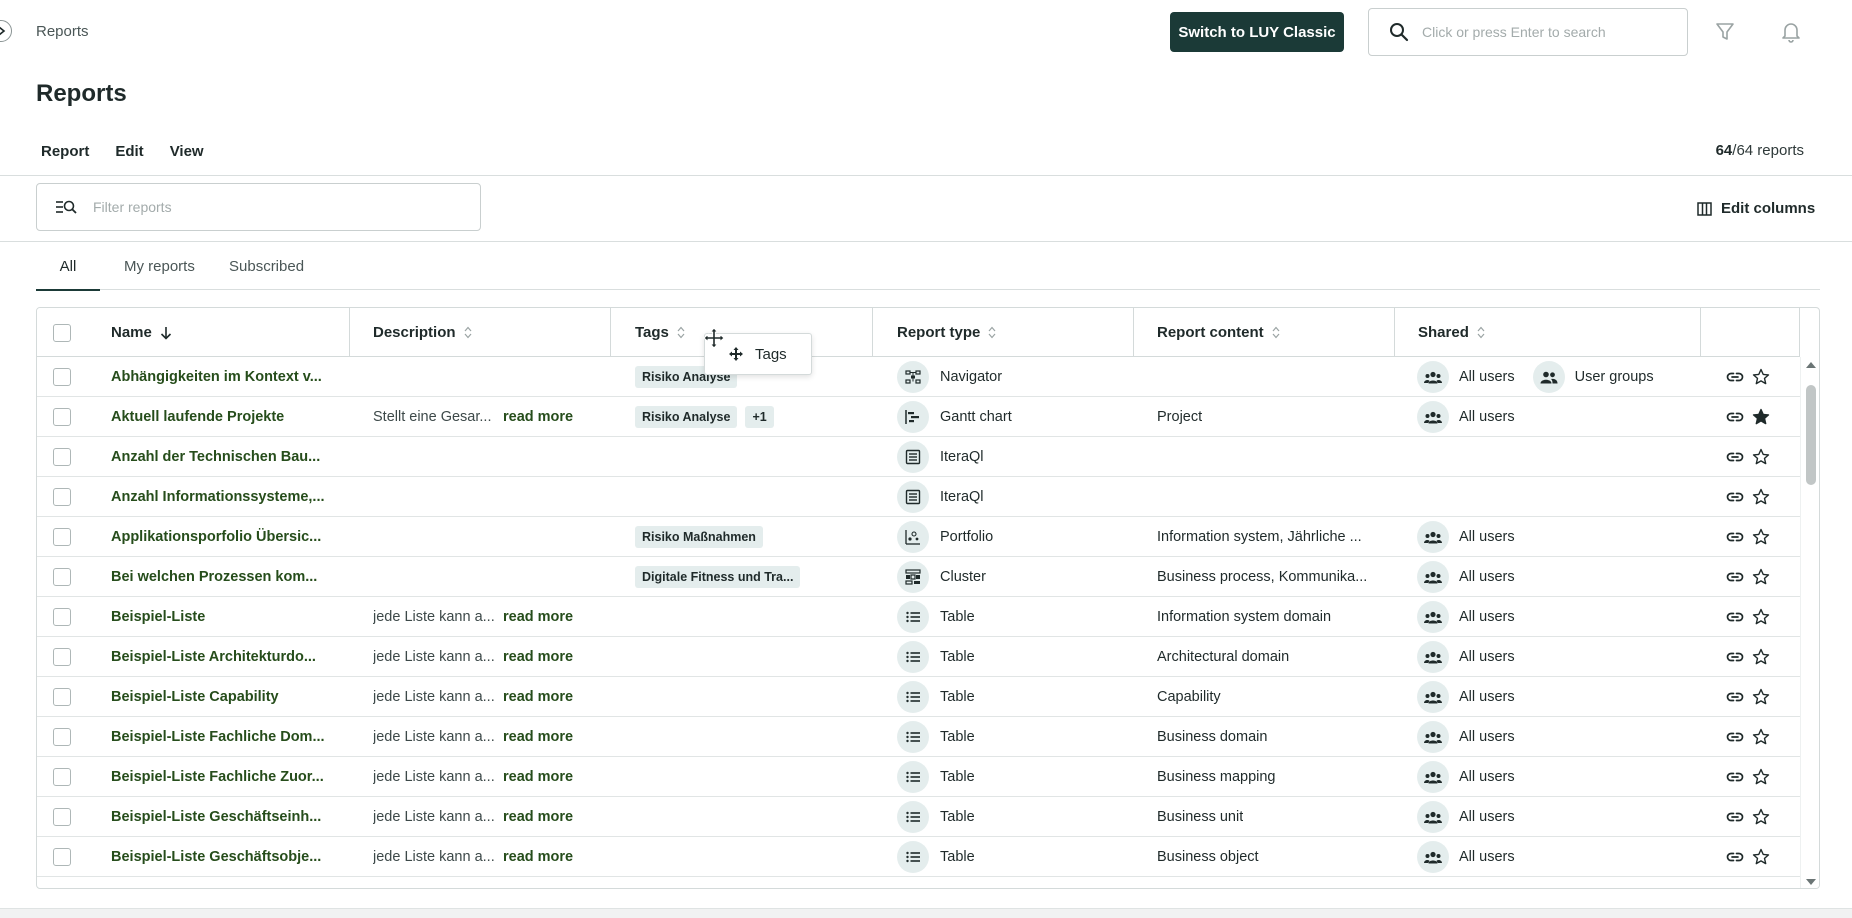 The height and width of the screenshot is (918, 1852). Describe the element at coordinates (220, 417) in the screenshot. I see `report-name-link: Aktuell laufende Projekte` at that location.